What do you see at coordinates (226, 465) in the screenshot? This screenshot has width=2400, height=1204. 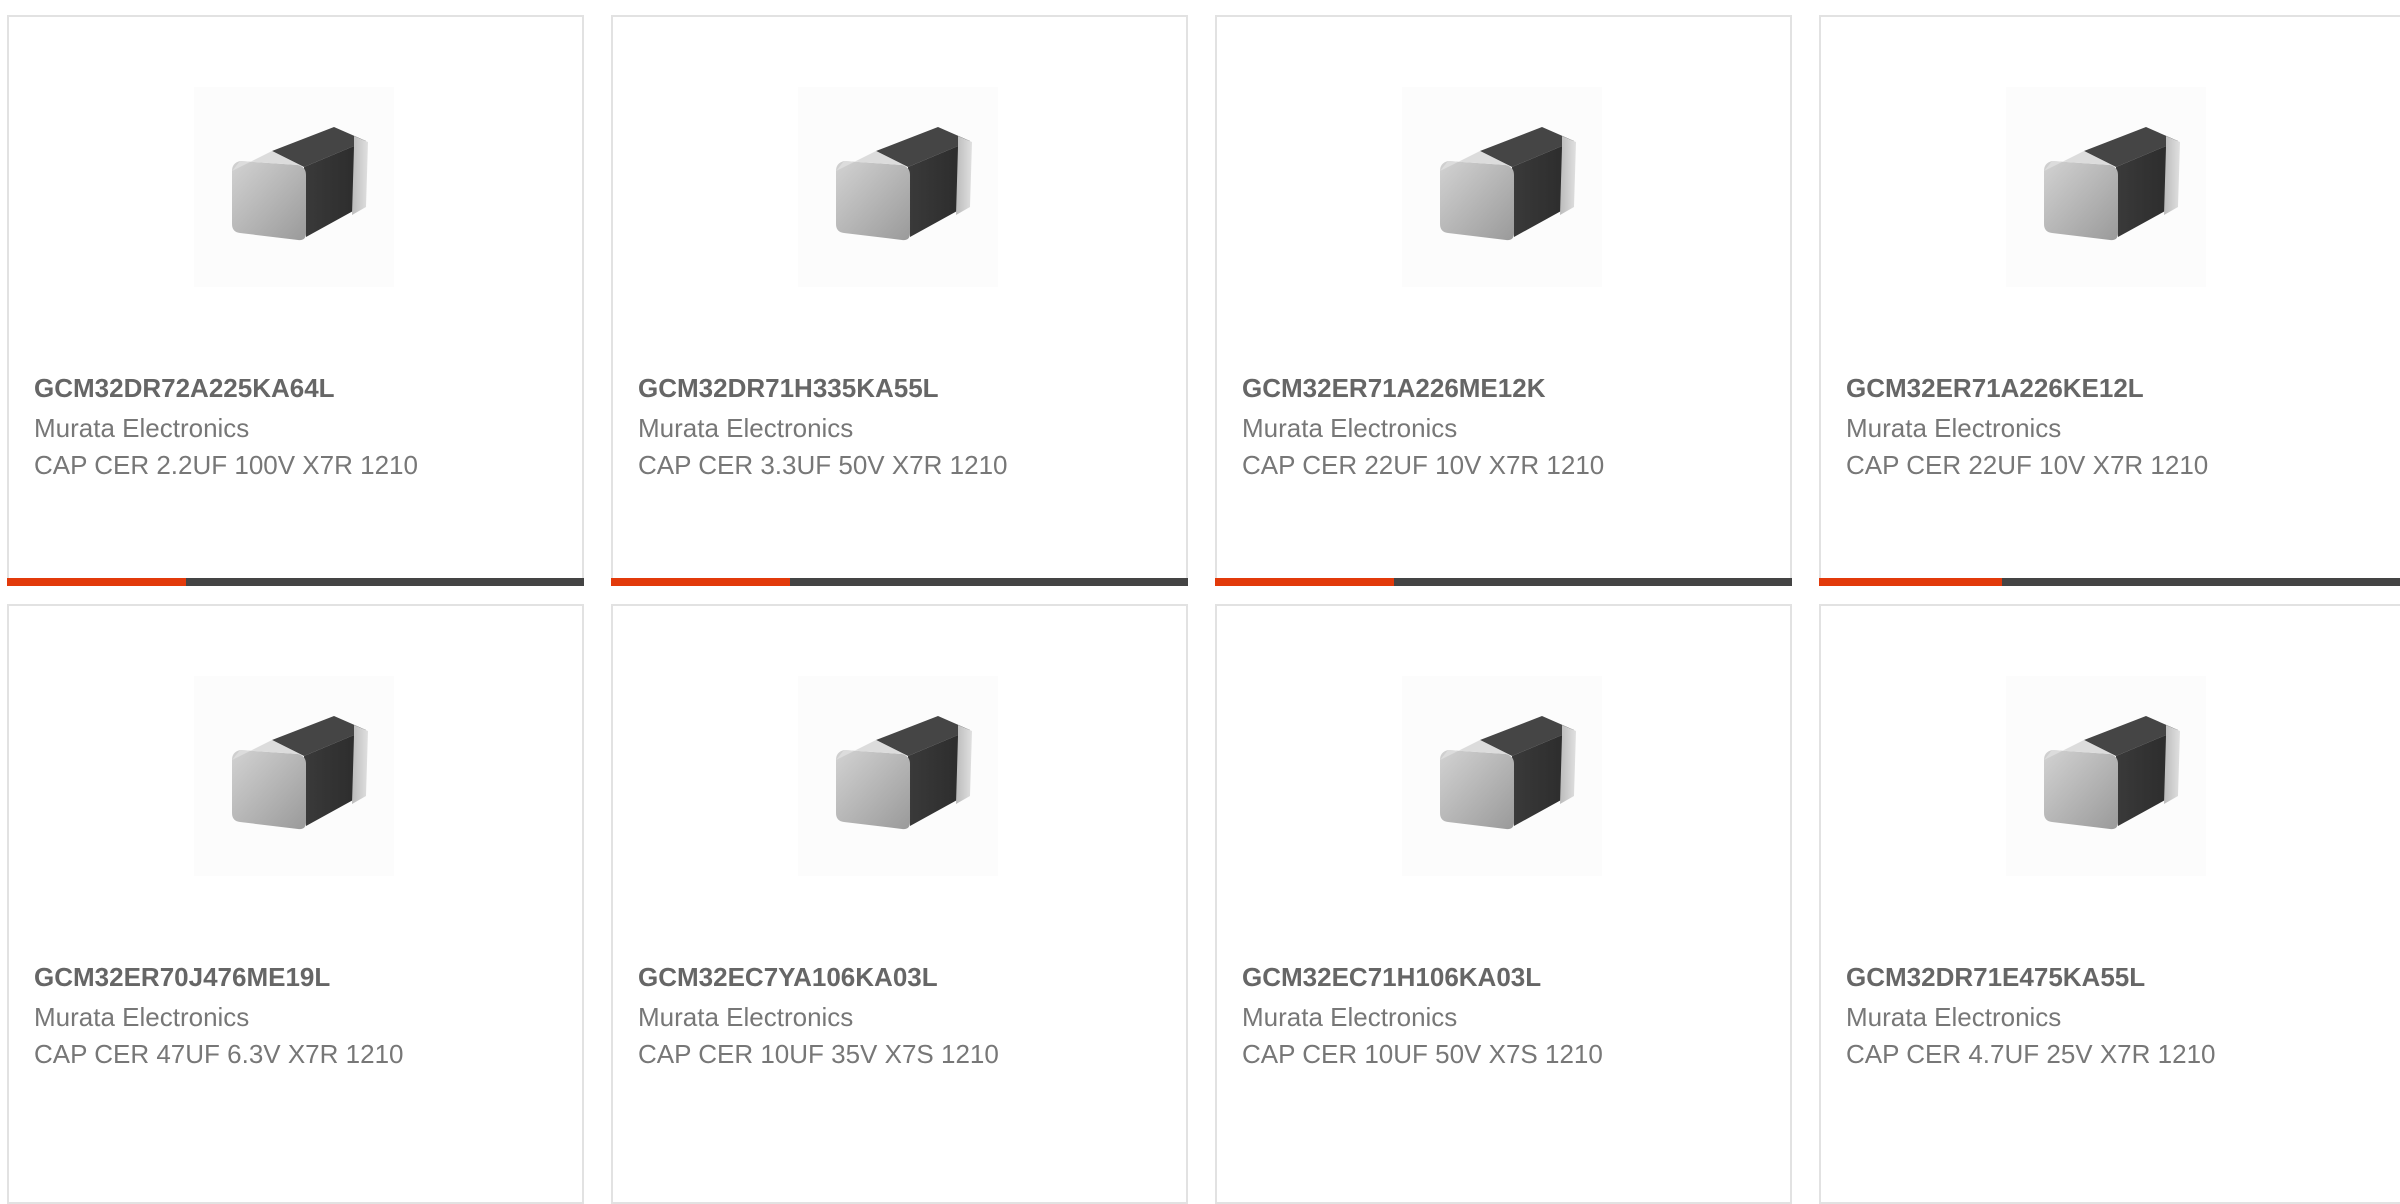 I see `description: CAP CER 2.2UF 100V X7R 1210` at bounding box center [226, 465].